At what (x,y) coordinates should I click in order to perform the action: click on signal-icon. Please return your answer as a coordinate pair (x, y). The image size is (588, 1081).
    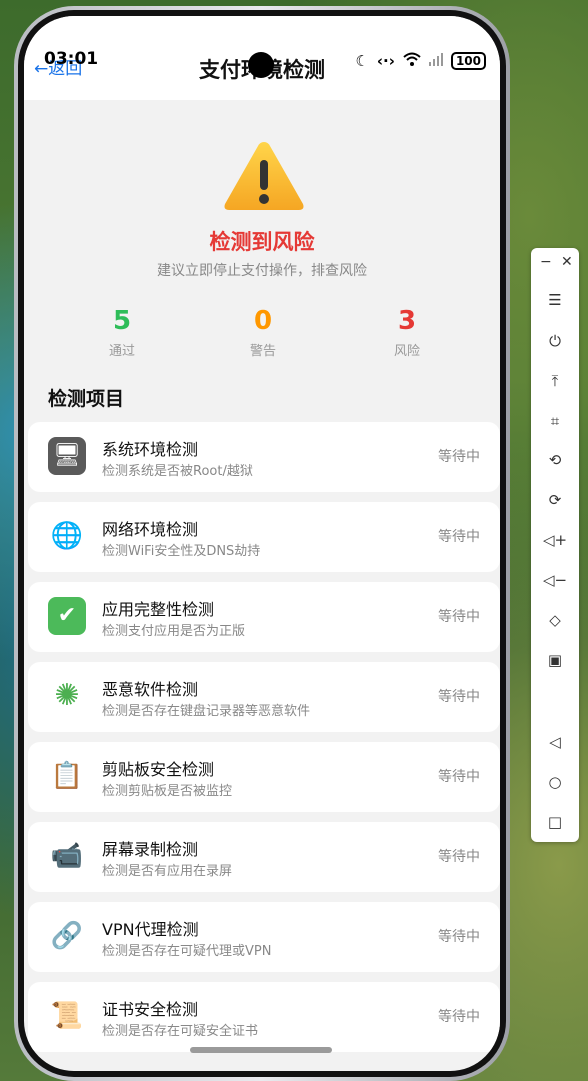
    Looking at the image, I should click on (435, 61).